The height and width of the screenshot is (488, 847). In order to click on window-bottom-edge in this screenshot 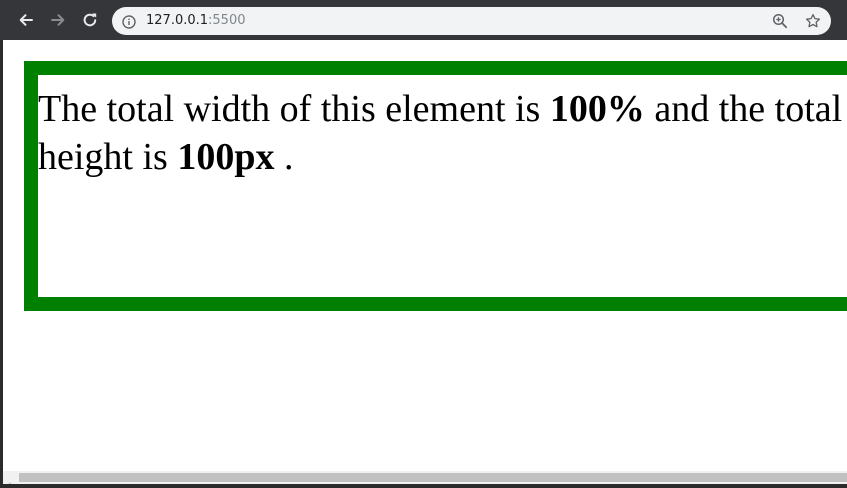, I will do `click(423, 486)`.